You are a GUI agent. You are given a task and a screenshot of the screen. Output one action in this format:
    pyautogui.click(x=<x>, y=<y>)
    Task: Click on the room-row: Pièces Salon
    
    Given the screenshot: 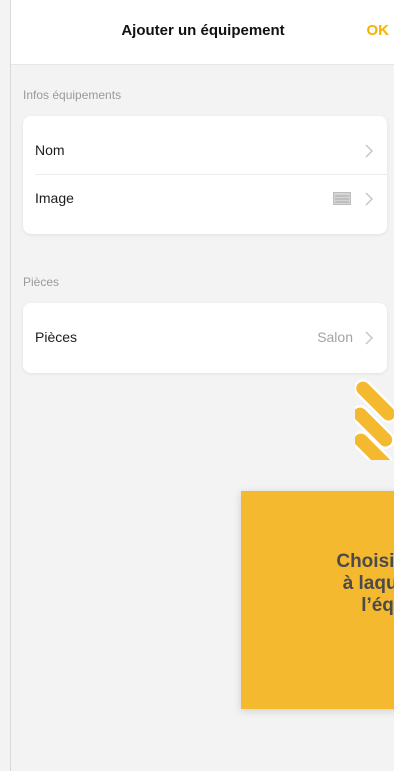 What is the action you would take?
    pyautogui.click(x=205, y=338)
    